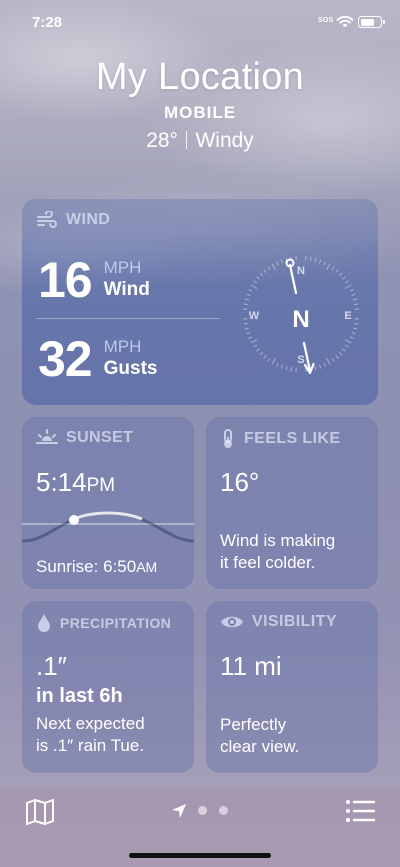  Describe the element at coordinates (86, 566) in the screenshot. I see `sunrise-label: Sunrise: 6:50` at that location.